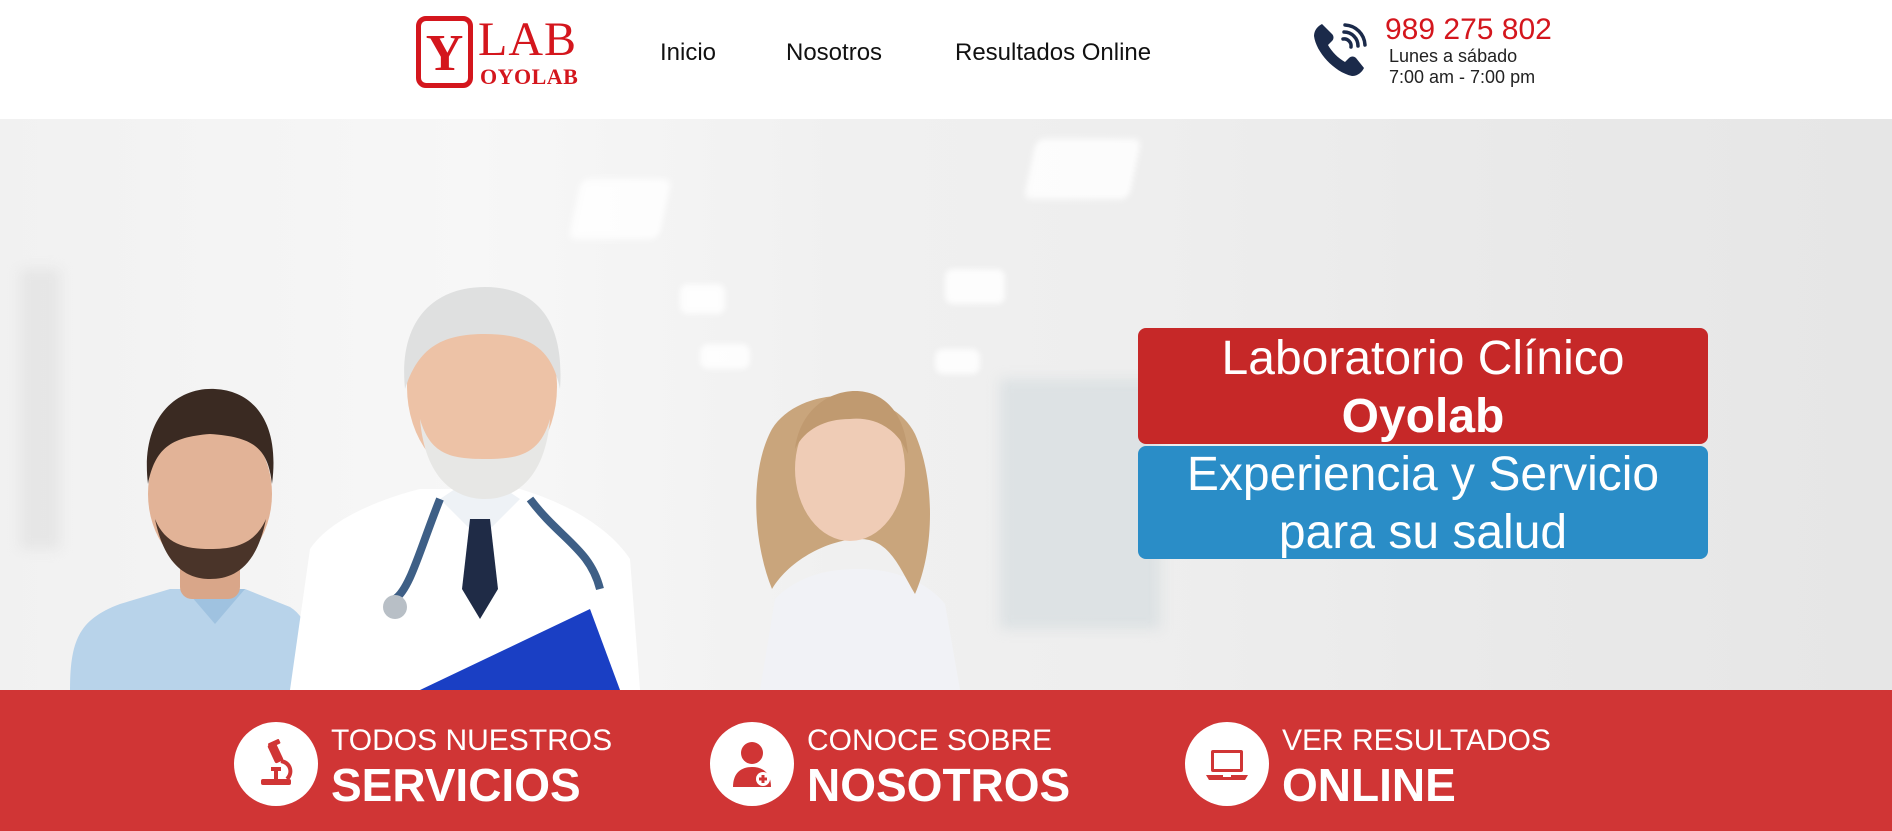 This screenshot has width=1892, height=831. Describe the element at coordinates (1453, 56) in the screenshot. I see `opening-days: Lunes a sábado` at that location.